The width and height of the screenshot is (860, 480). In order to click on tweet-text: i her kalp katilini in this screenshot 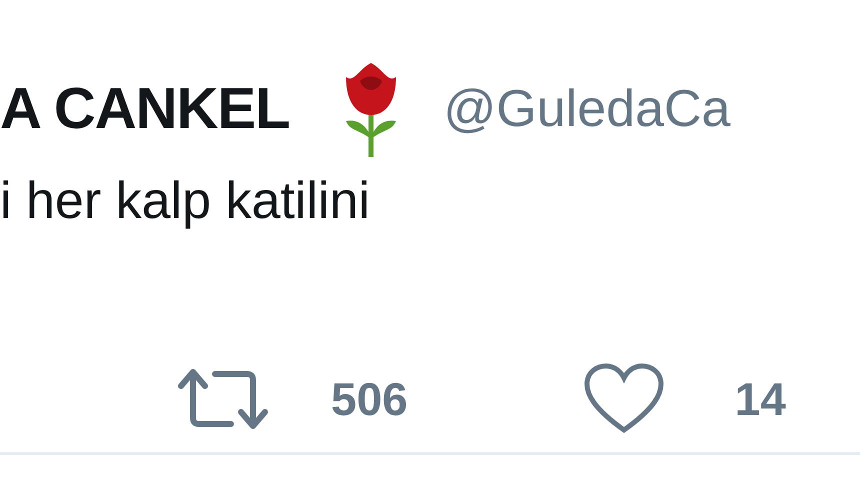, I will do `click(185, 203)`.